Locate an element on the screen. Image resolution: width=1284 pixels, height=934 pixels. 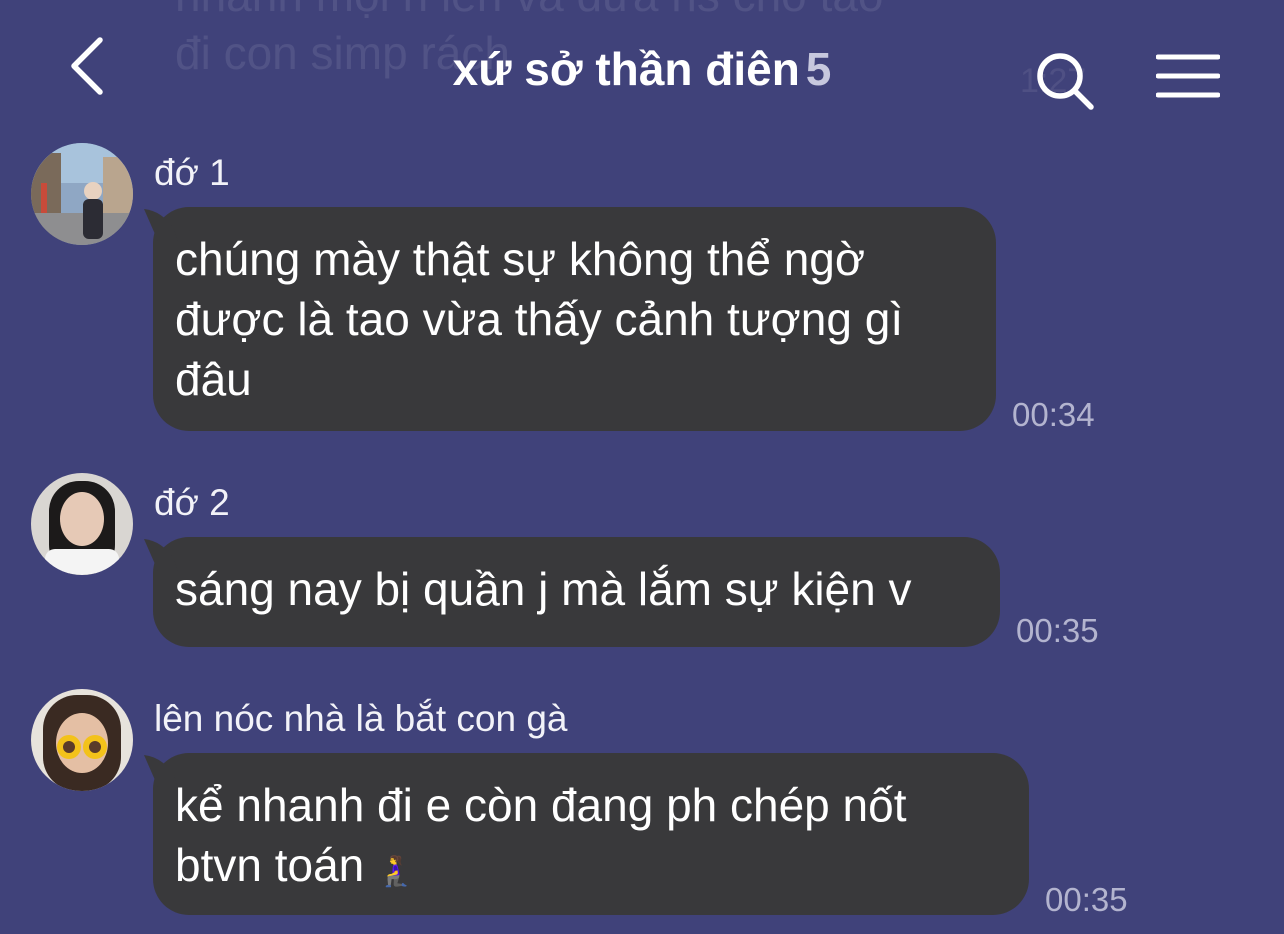
group-name: xứ sở thần điên is located at coordinates (626, 69).